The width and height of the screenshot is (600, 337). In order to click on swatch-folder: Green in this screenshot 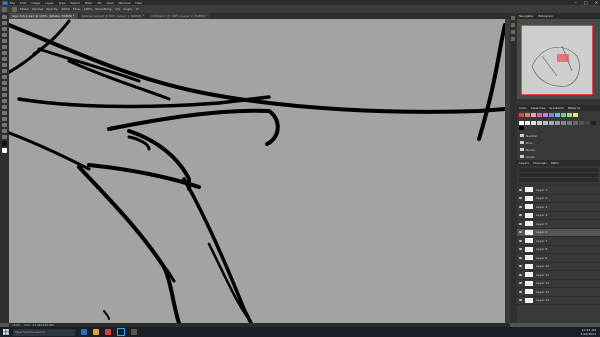, I will do `click(558, 156)`.